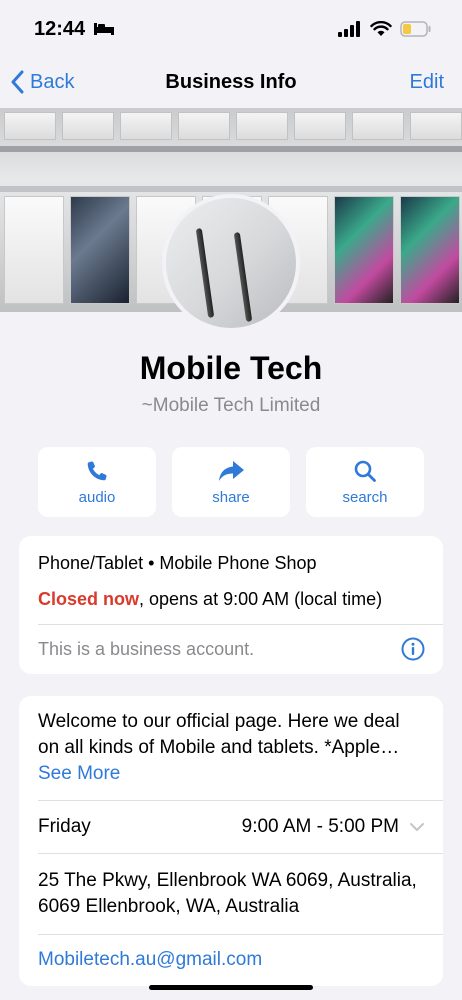 Image resolution: width=462 pixels, height=1000 pixels. Describe the element at coordinates (349, 29) in the screenshot. I see `cellular-signal-icon` at that location.